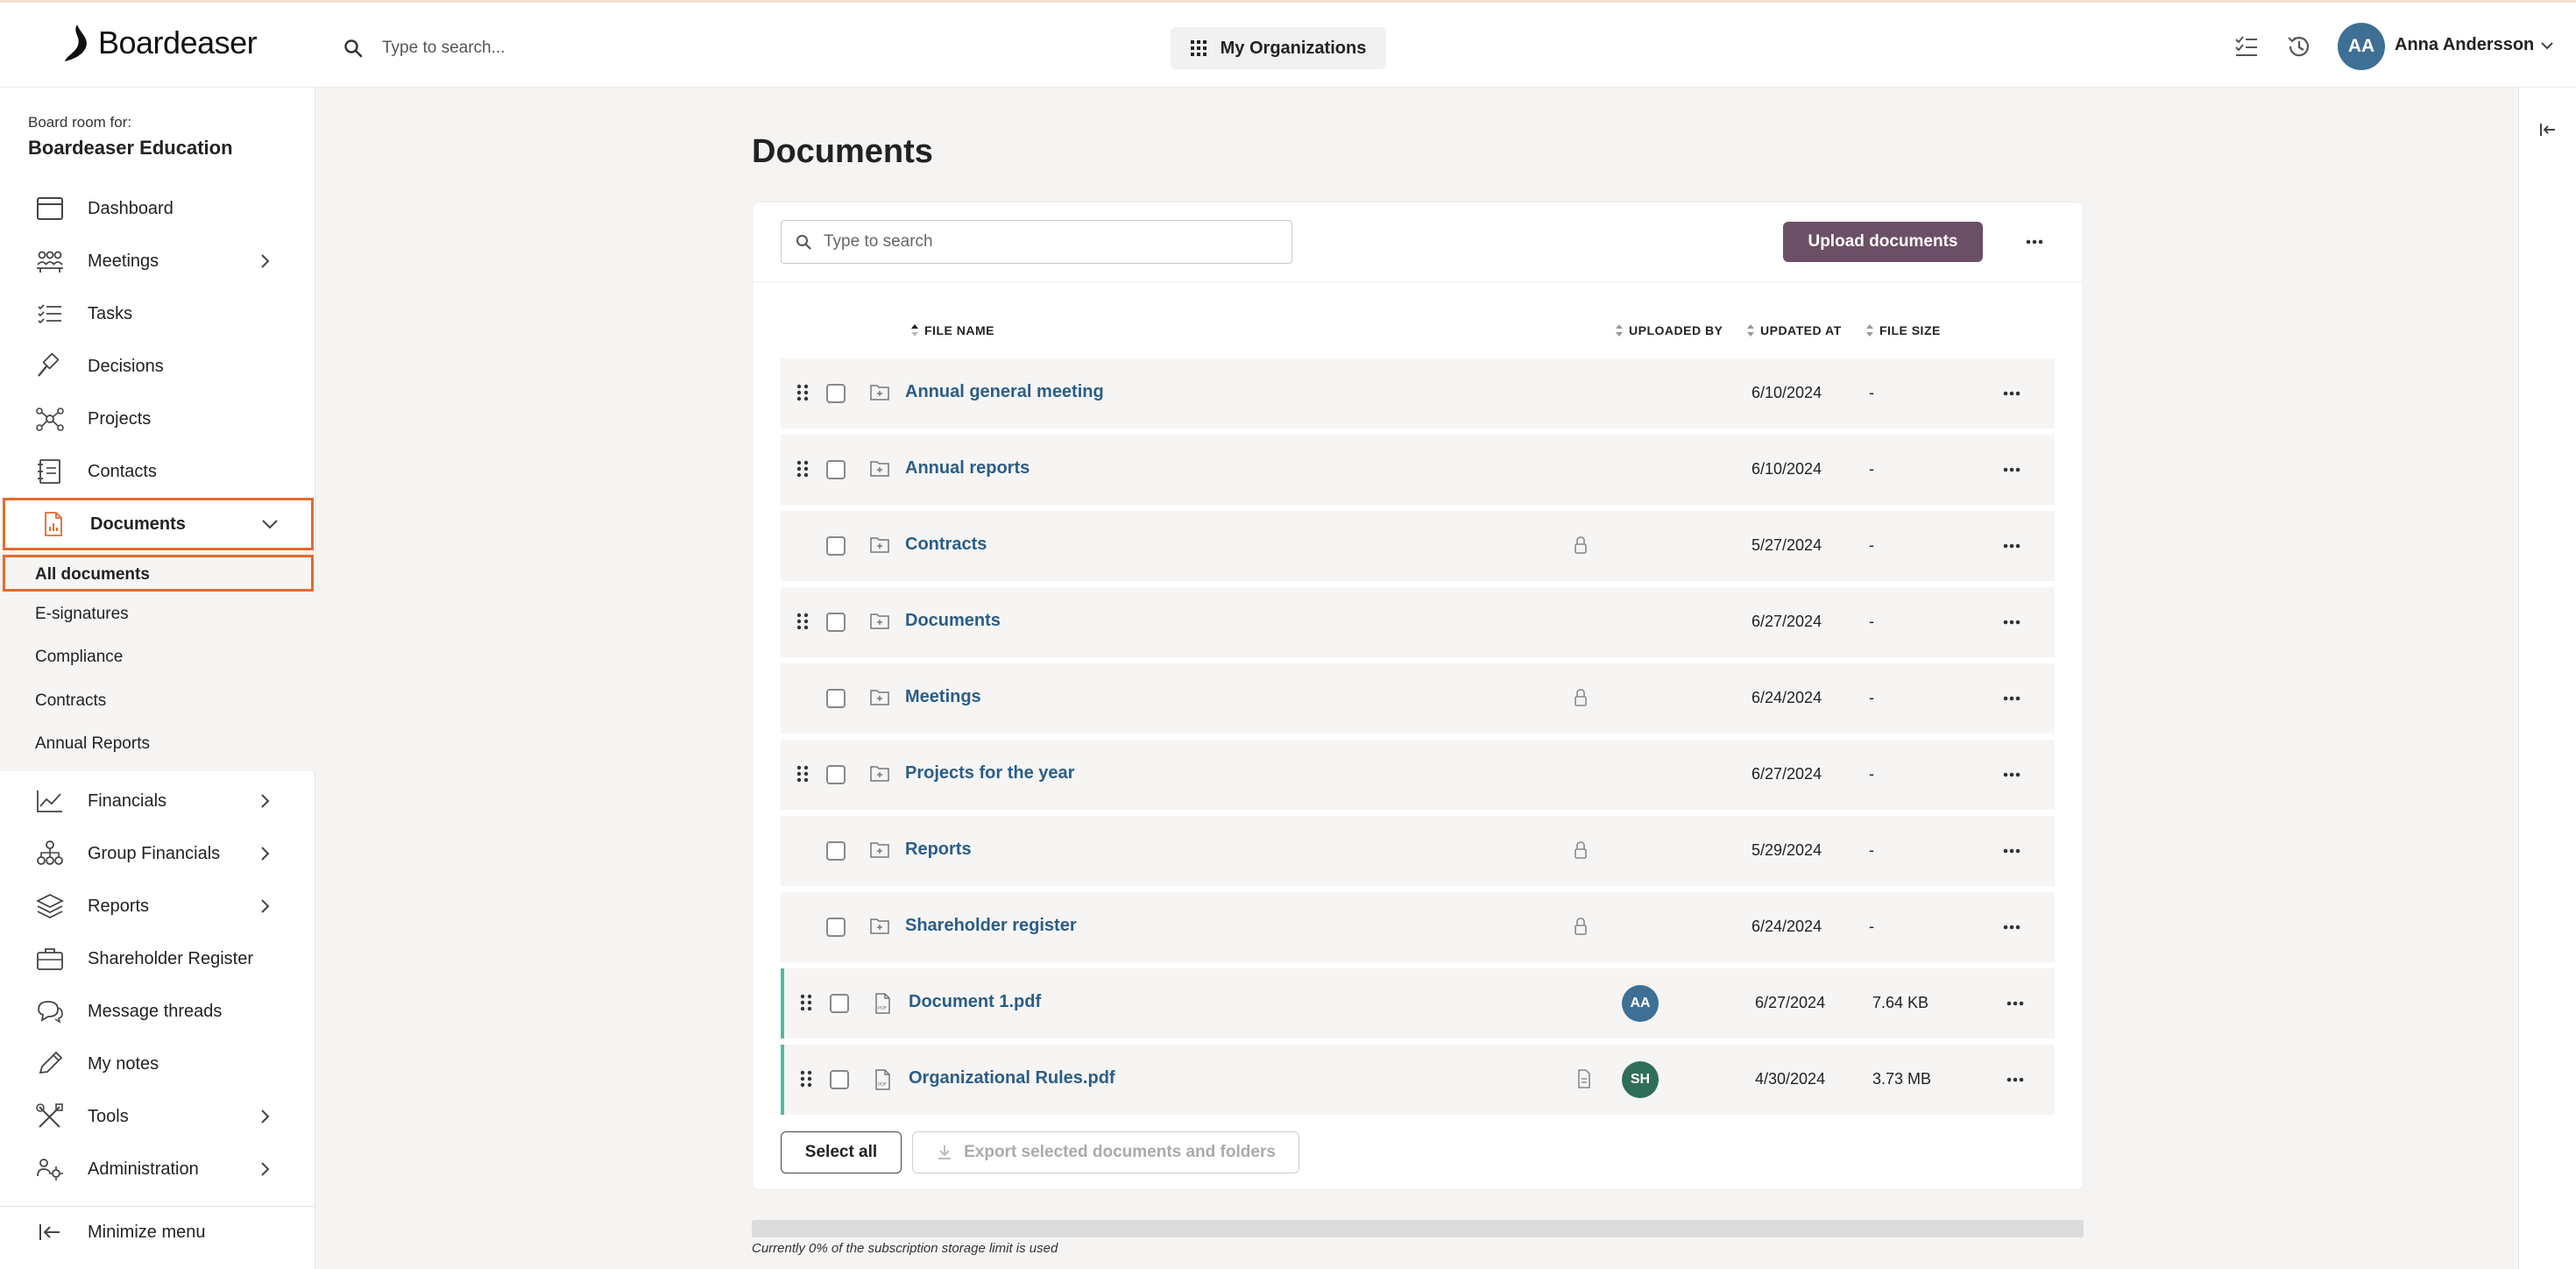 The width and height of the screenshot is (2576, 1269). Describe the element at coordinates (967, 469) in the screenshot. I see `file-name-link: Annual reports` at that location.